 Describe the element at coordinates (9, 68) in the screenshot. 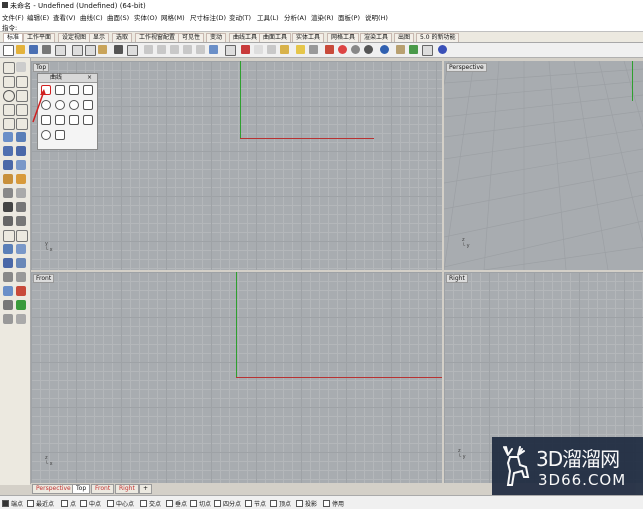

I see `select-arrow-icon` at that location.